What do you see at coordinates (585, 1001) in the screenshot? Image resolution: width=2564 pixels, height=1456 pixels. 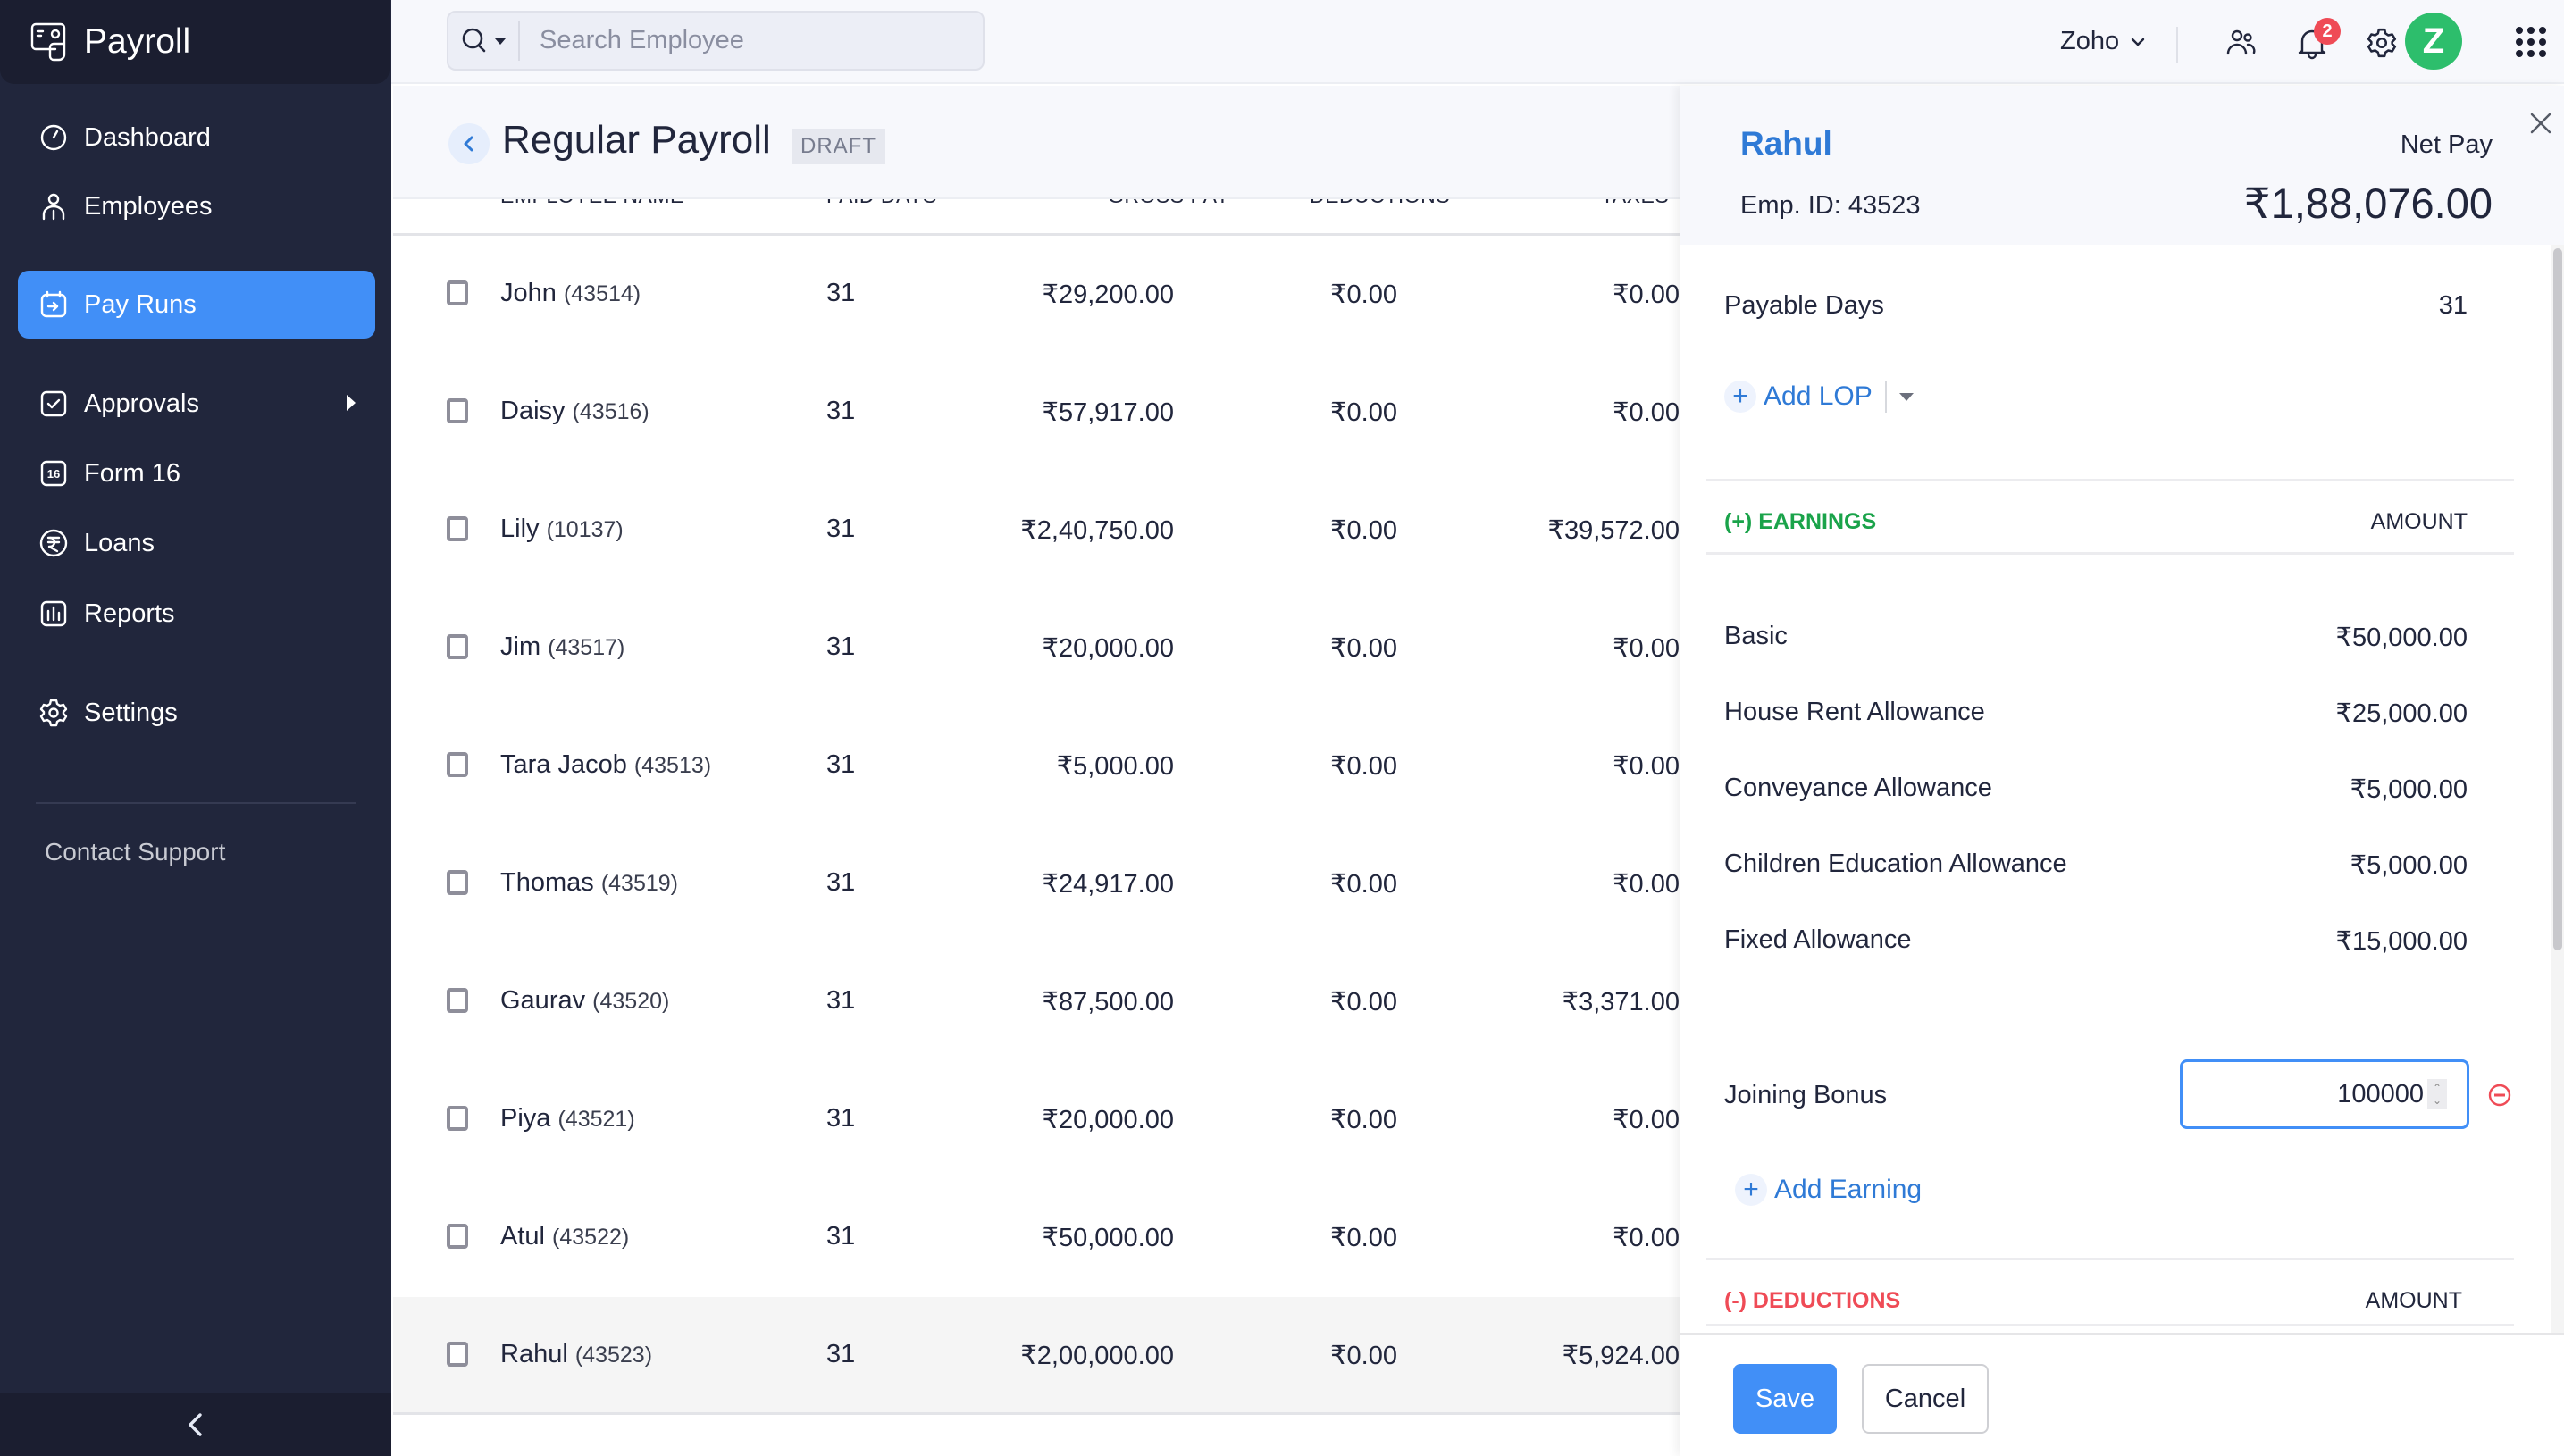 I see `employee-name-cell: Gaurav (43520)` at bounding box center [585, 1001].